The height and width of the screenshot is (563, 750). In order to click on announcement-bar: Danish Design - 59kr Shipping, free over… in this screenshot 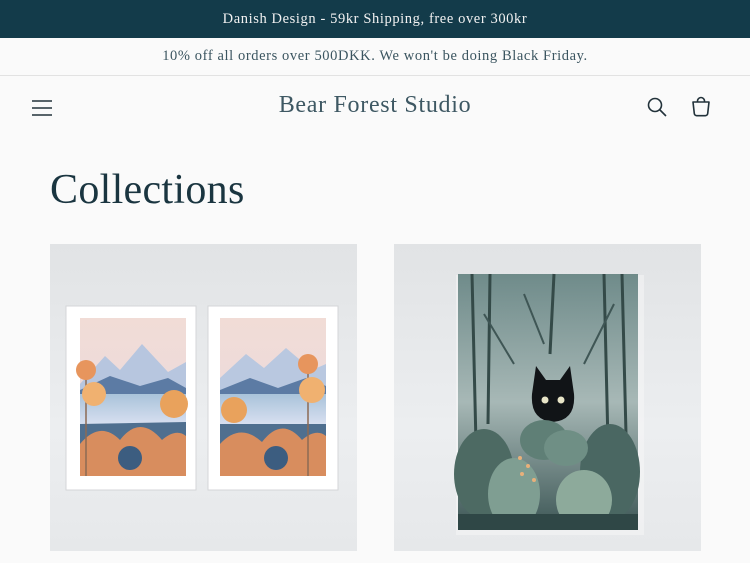, I will do `click(375, 19)`.